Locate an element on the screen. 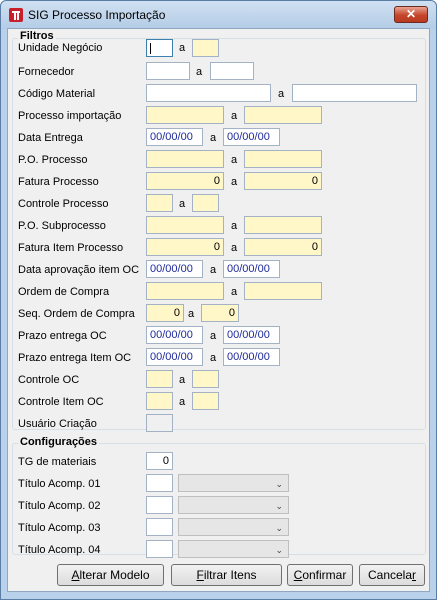 The height and width of the screenshot is (600, 437). confirmar-button: Confirmar is located at coordinates (320, 575).